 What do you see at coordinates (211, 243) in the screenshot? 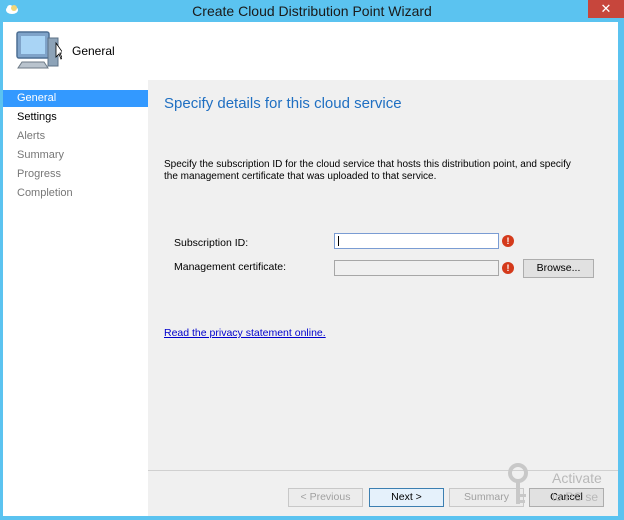
I see `subscription-id-label: Subscription ID:` at bounding box center [211, 243].